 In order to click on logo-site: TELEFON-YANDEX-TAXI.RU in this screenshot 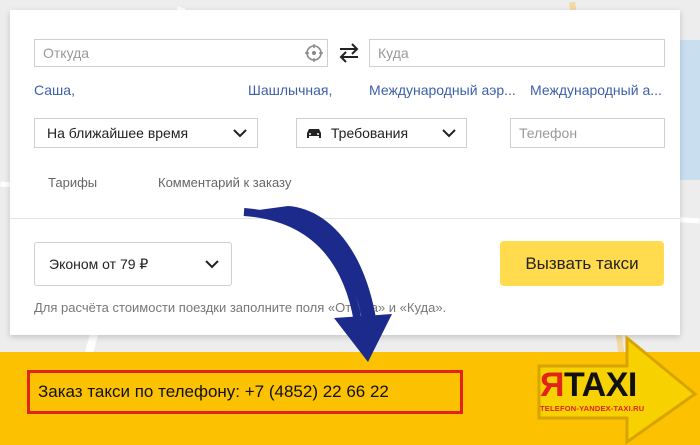, I will do `click(592, 408)`.